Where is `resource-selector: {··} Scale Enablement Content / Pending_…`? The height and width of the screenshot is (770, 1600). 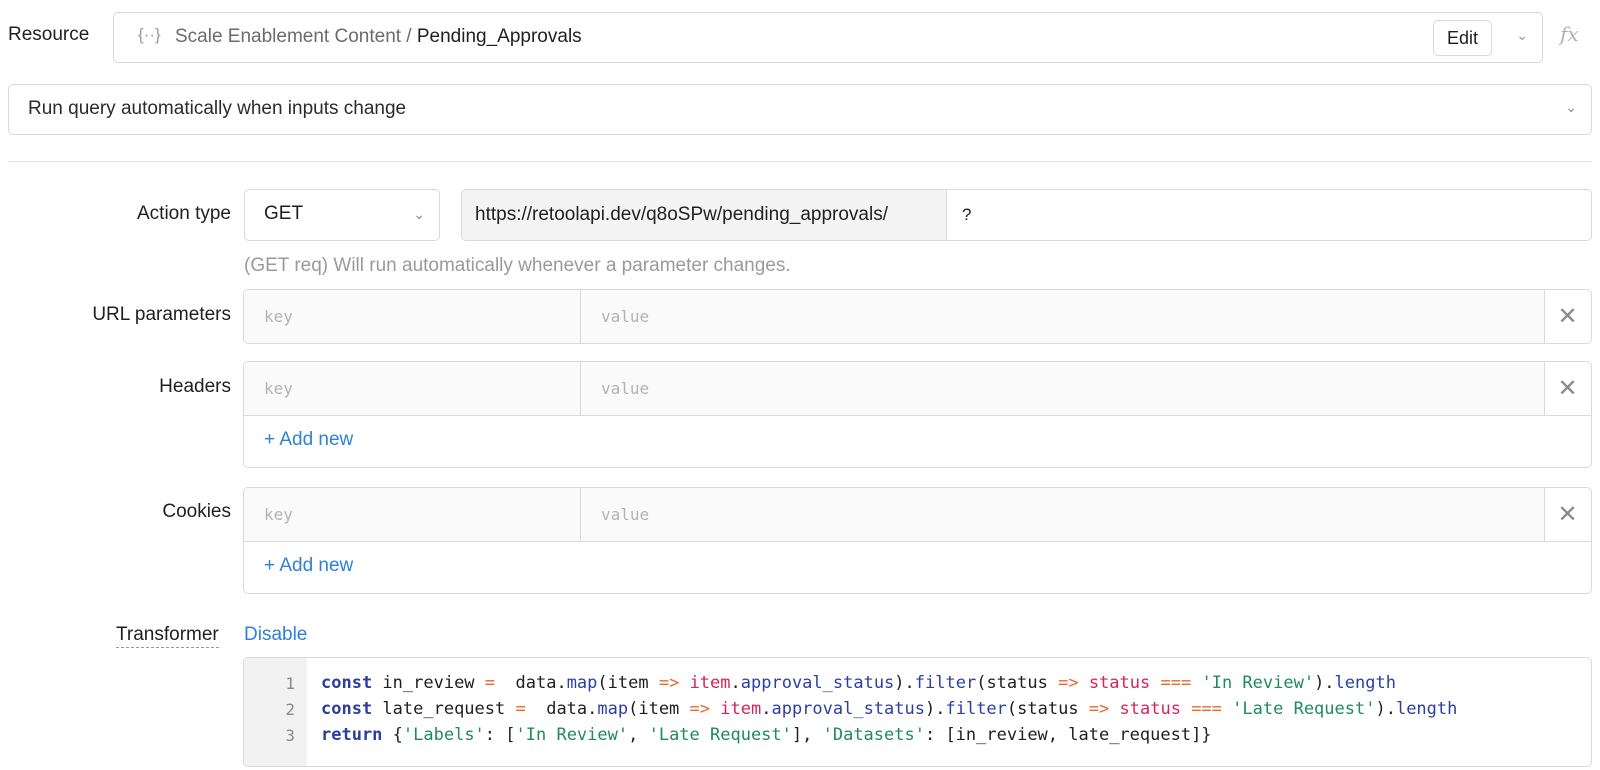 resource-selector: {··} Scale Enablement Content / Pending_… is located at coordinates (828, 37).